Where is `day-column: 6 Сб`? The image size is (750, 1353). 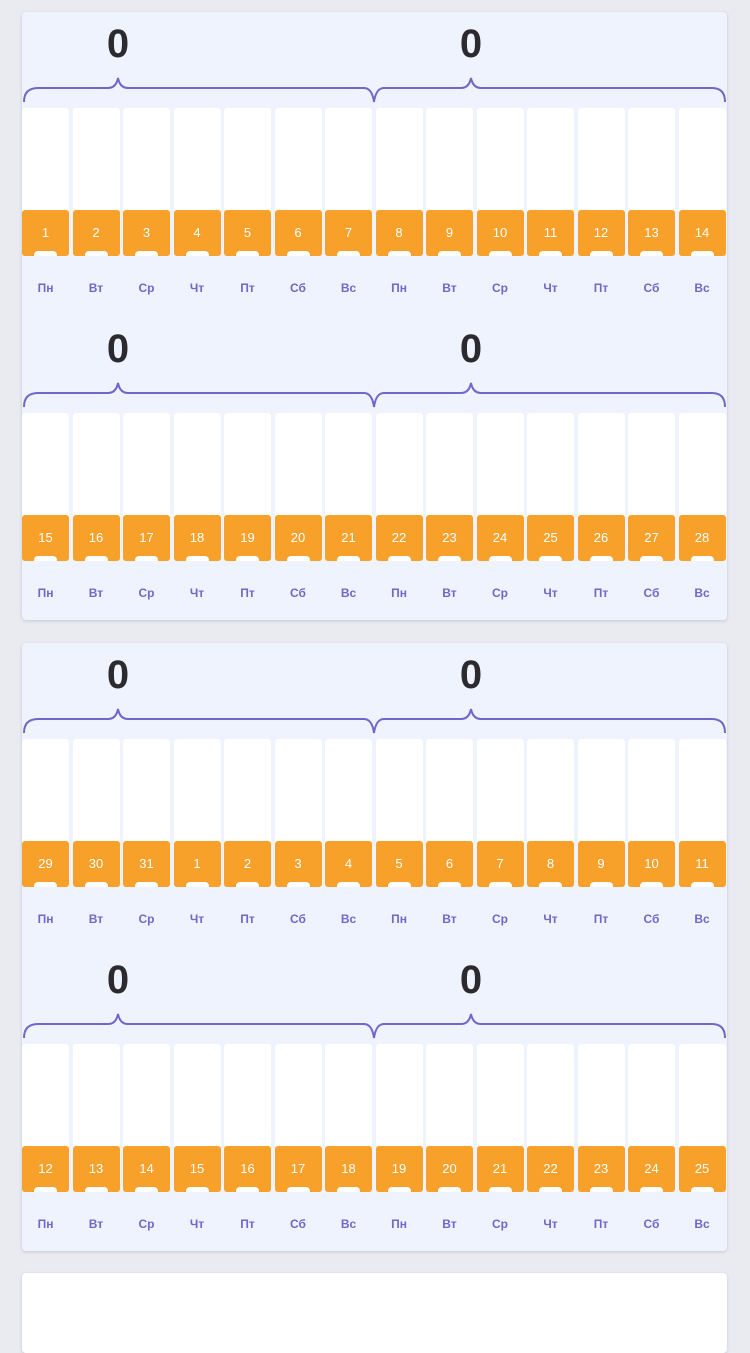
day-column: 6 Сб is located at coordinates (298, 208).